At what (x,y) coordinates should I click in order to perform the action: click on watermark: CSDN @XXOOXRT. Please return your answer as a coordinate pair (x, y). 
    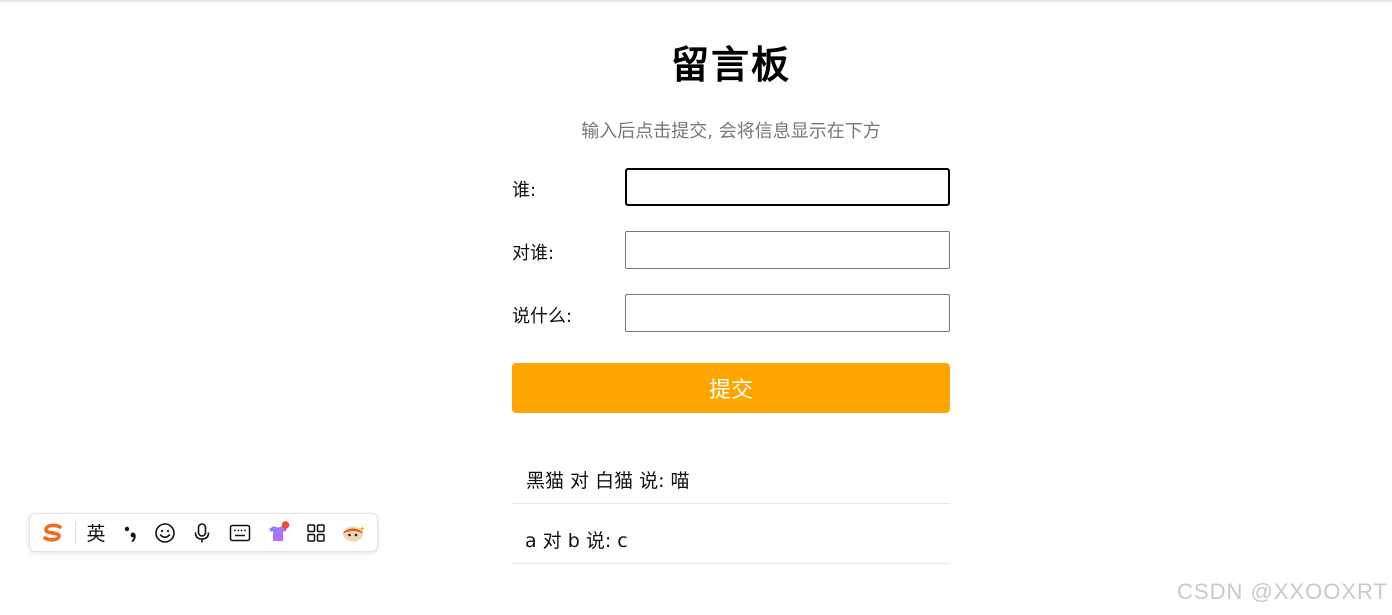
    Looking at the image, I should click on (1282, 591).